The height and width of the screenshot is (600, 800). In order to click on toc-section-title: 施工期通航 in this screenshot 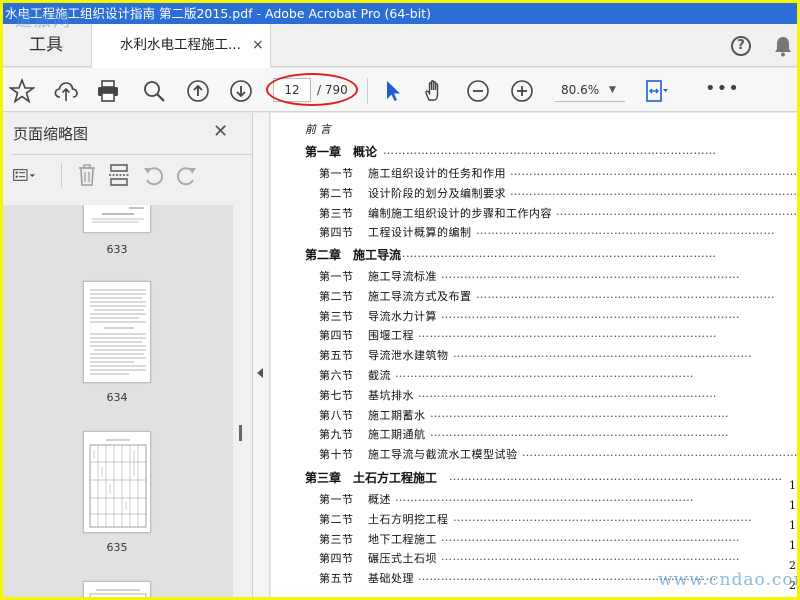, I will do `click(397, 434)`.